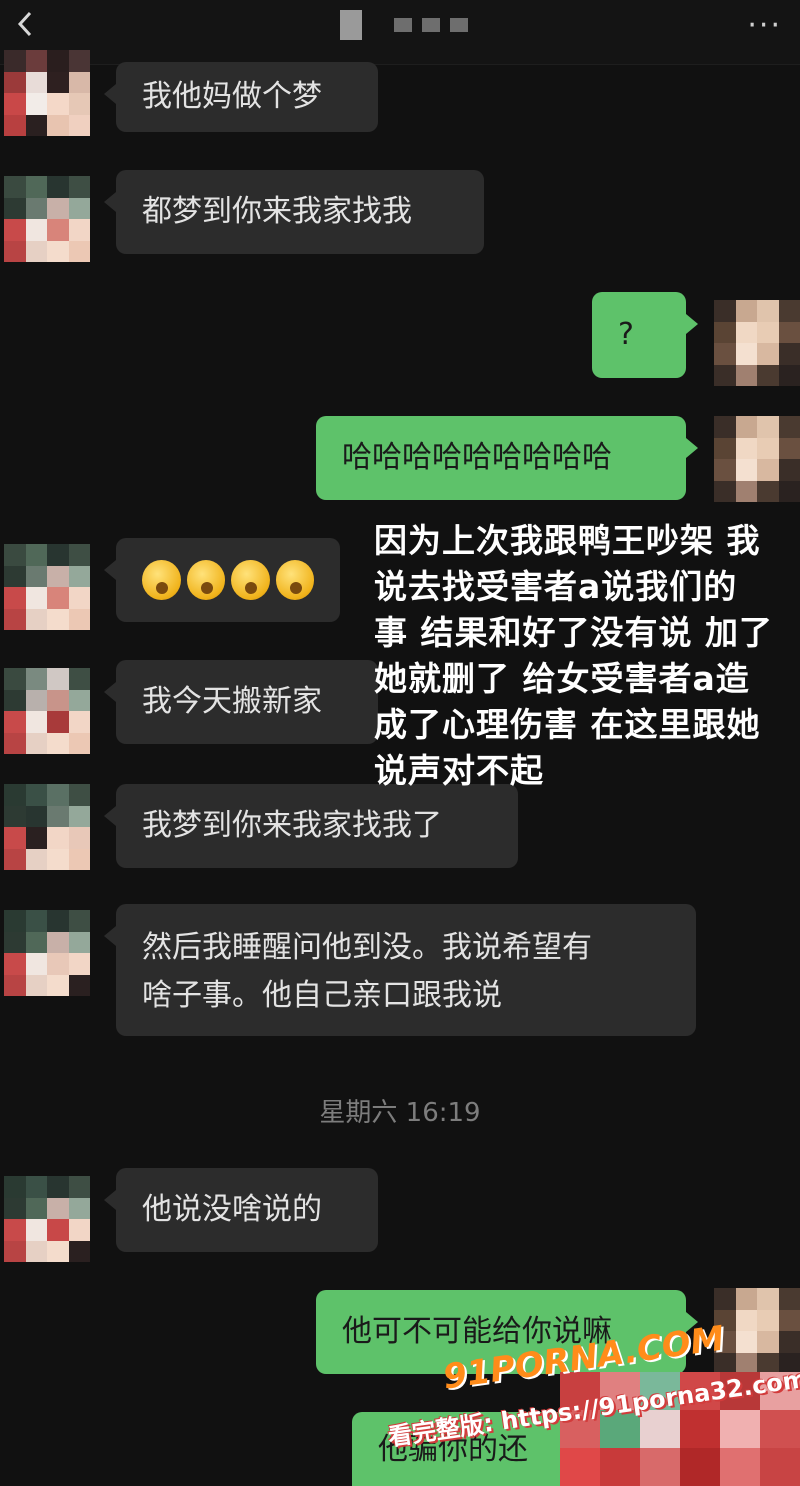 The width and height of the screenshot is (800, 1486). I want to click on emoji-row, so click(228, 580).